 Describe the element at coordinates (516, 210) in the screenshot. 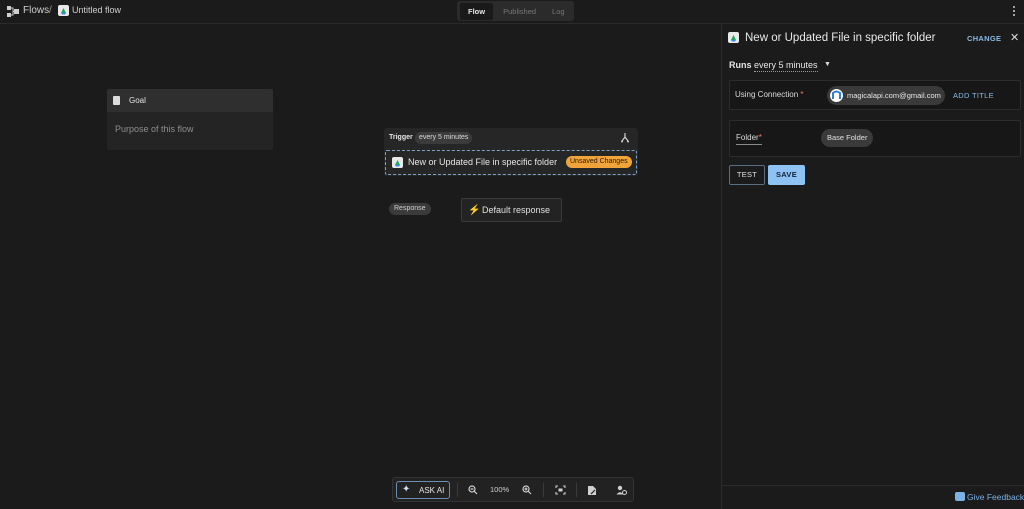

I see `default-response-label: Default response` at that location.